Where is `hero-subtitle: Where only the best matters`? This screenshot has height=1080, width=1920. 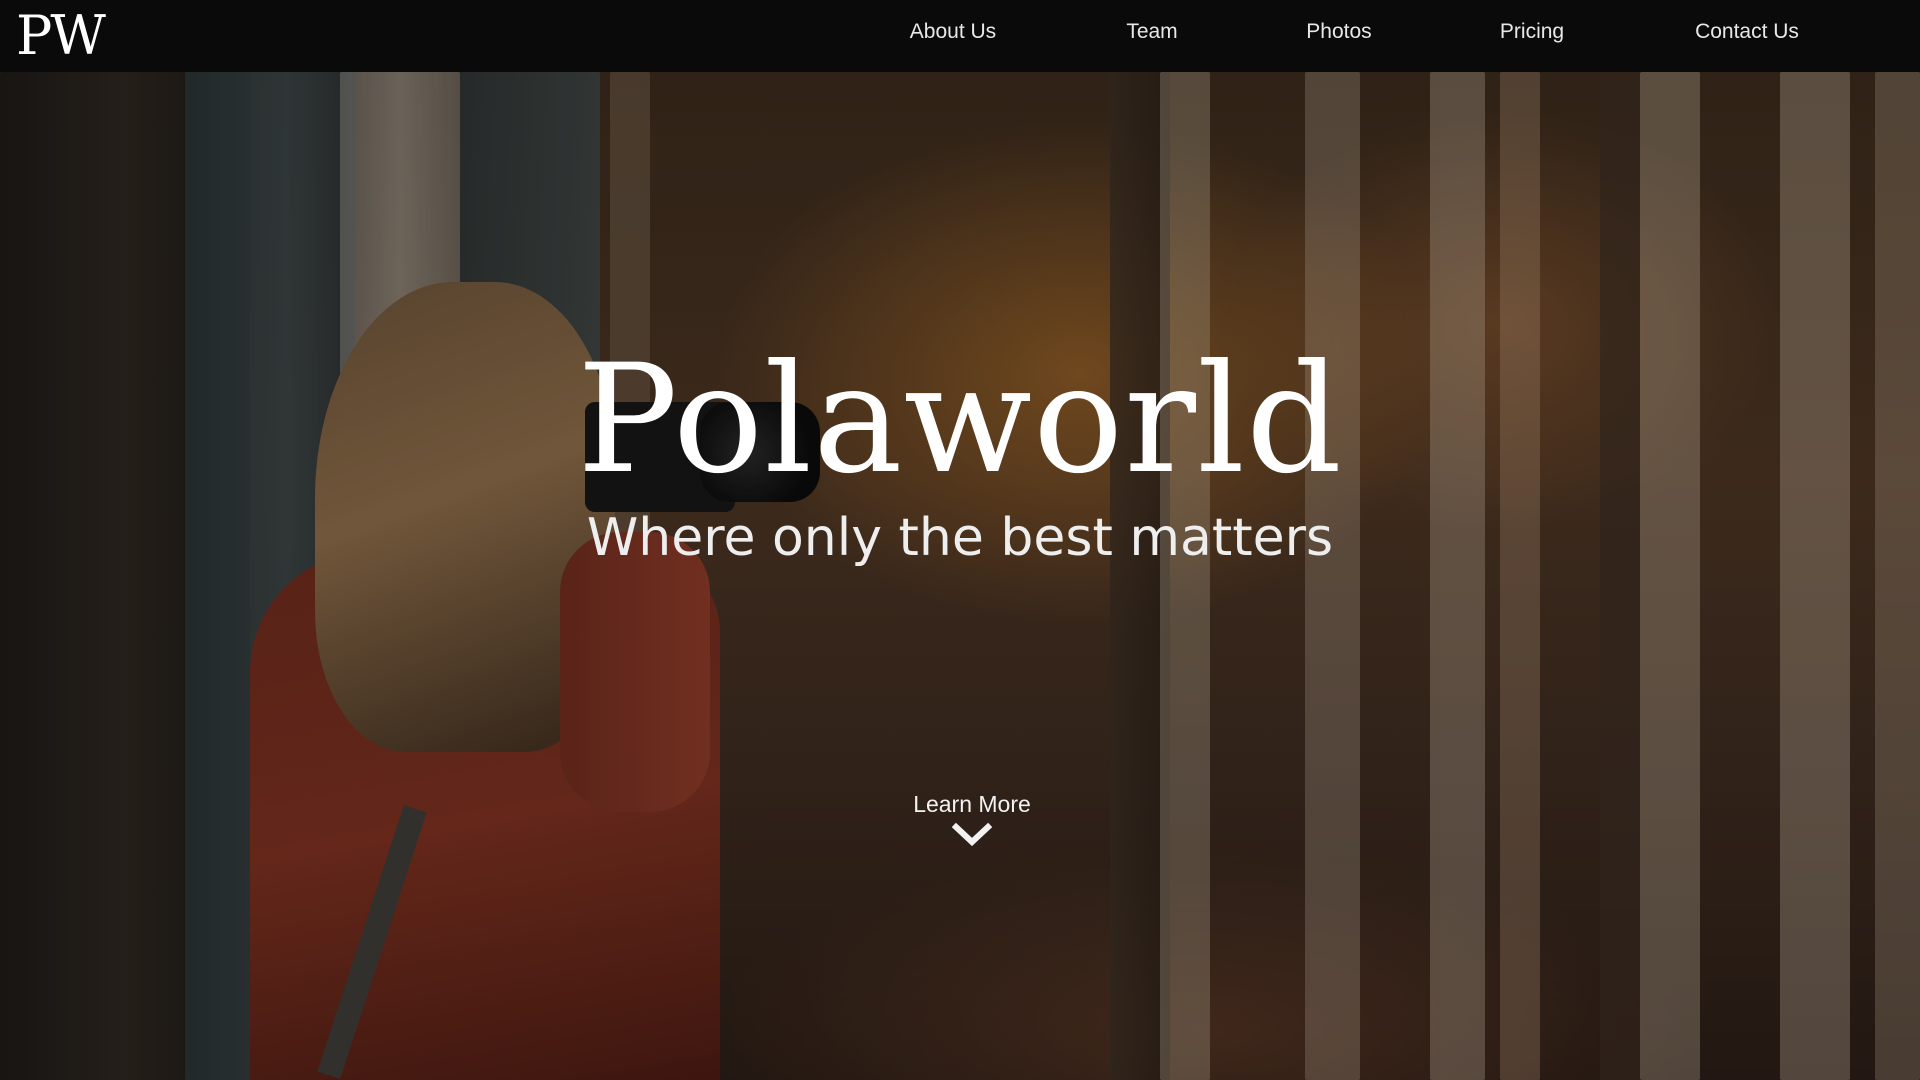 hero-subtitle: Where only the best matters is located at coordinates (960, 538).